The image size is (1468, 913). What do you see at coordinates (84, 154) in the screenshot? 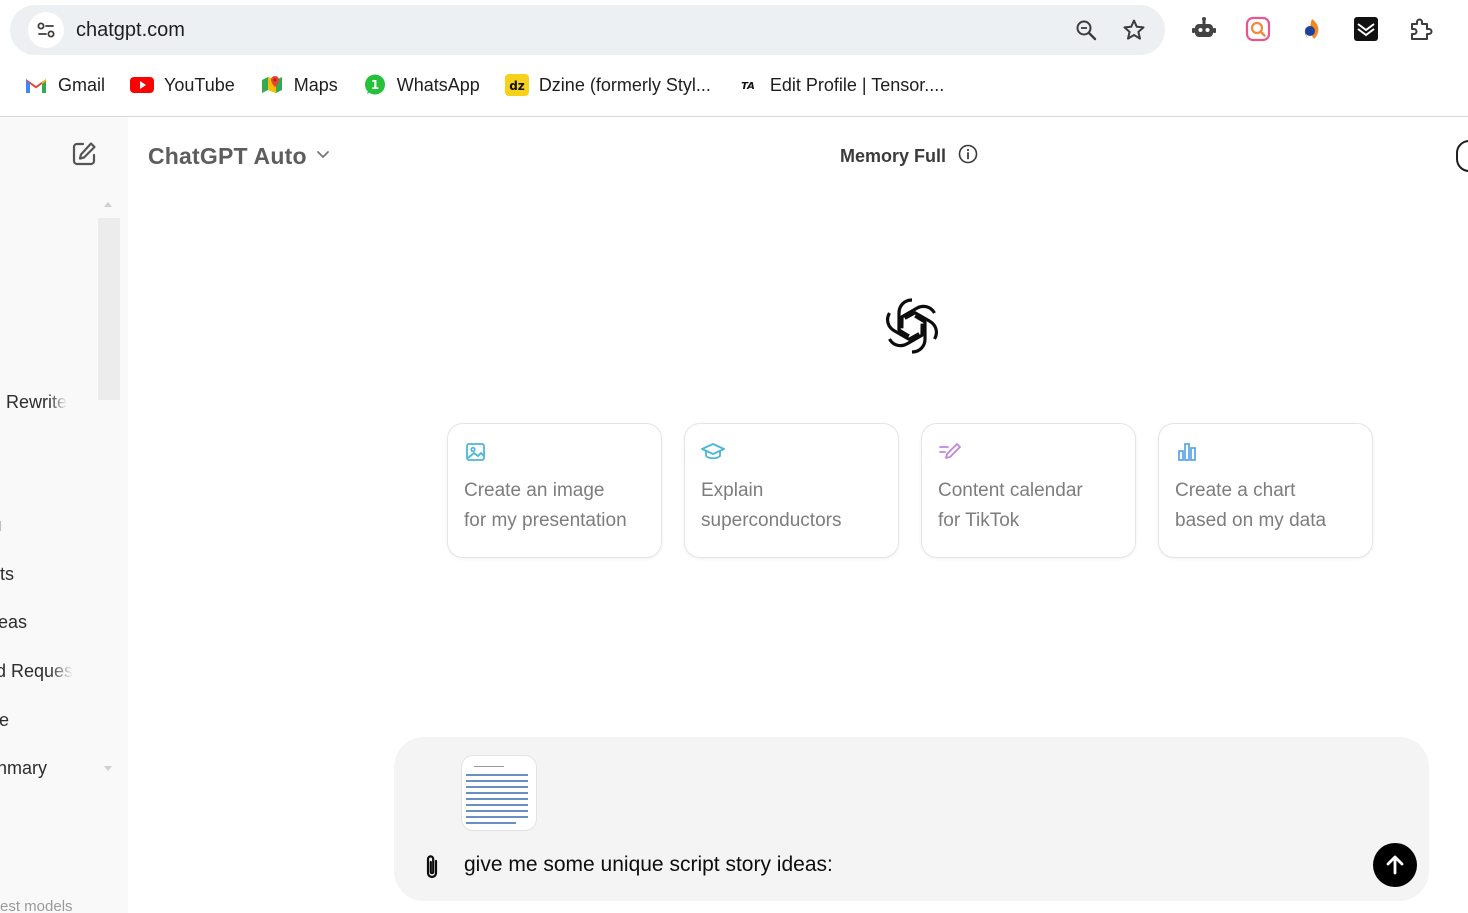
I see `new-chat-icon` at bounding box center [84, 154].